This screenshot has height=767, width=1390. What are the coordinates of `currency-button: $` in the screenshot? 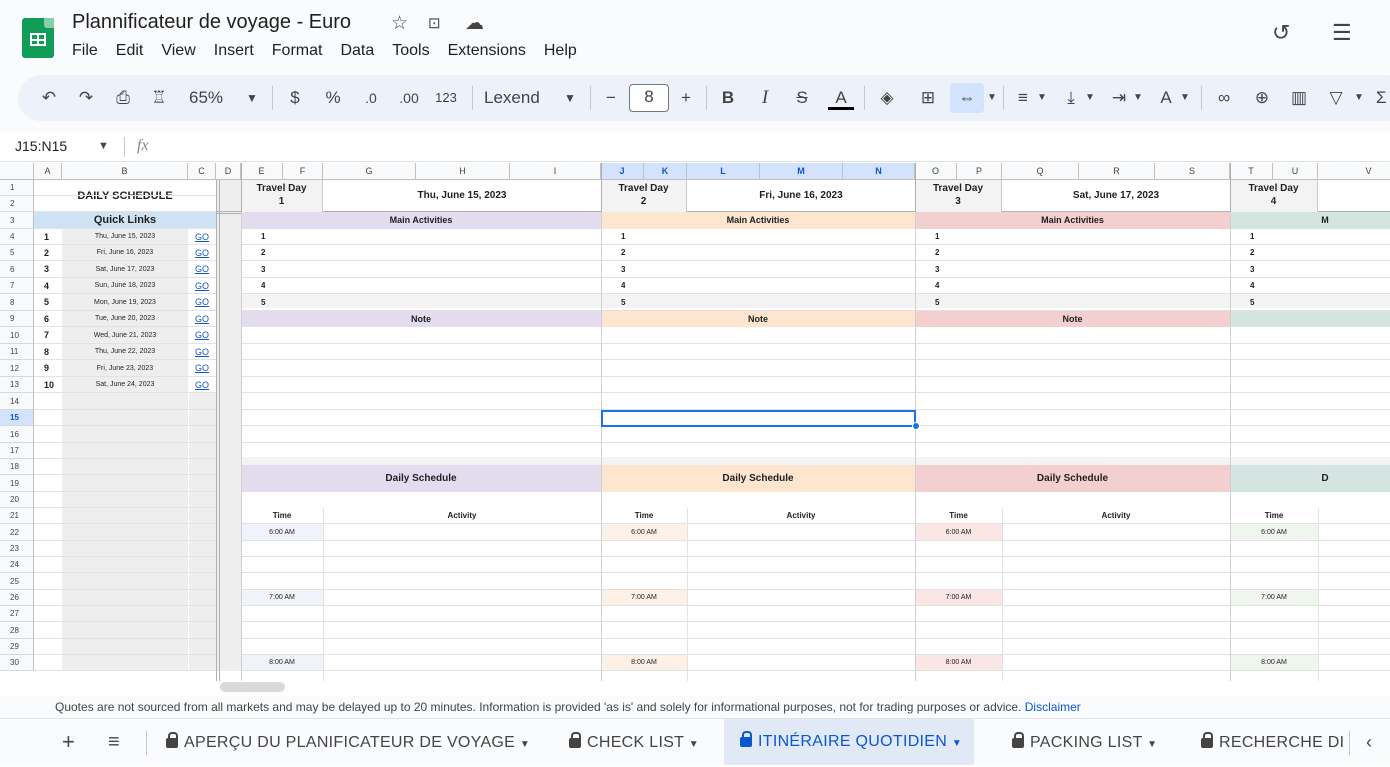 It's located at (295, 98).